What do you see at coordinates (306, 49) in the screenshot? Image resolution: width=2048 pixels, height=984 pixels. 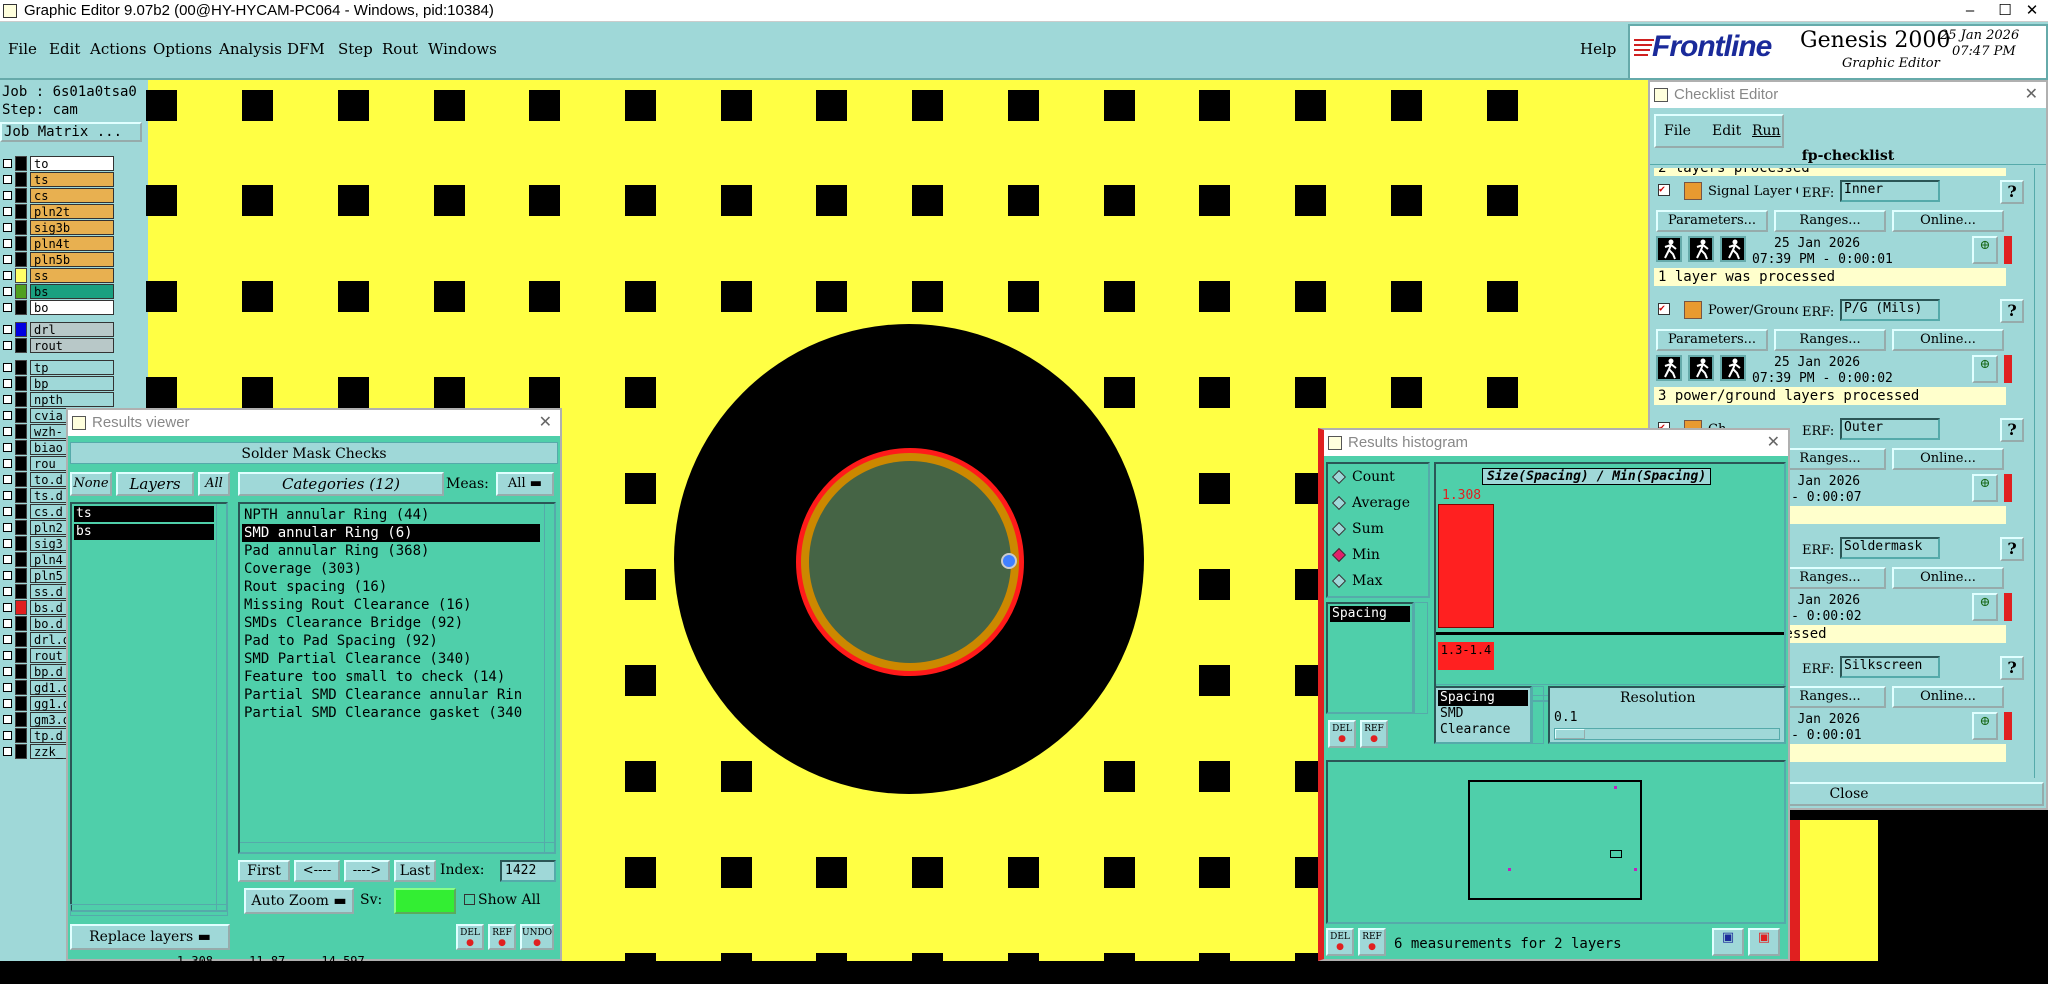 I see `menu-dfm: DFM` at bounding box center [306, 49].